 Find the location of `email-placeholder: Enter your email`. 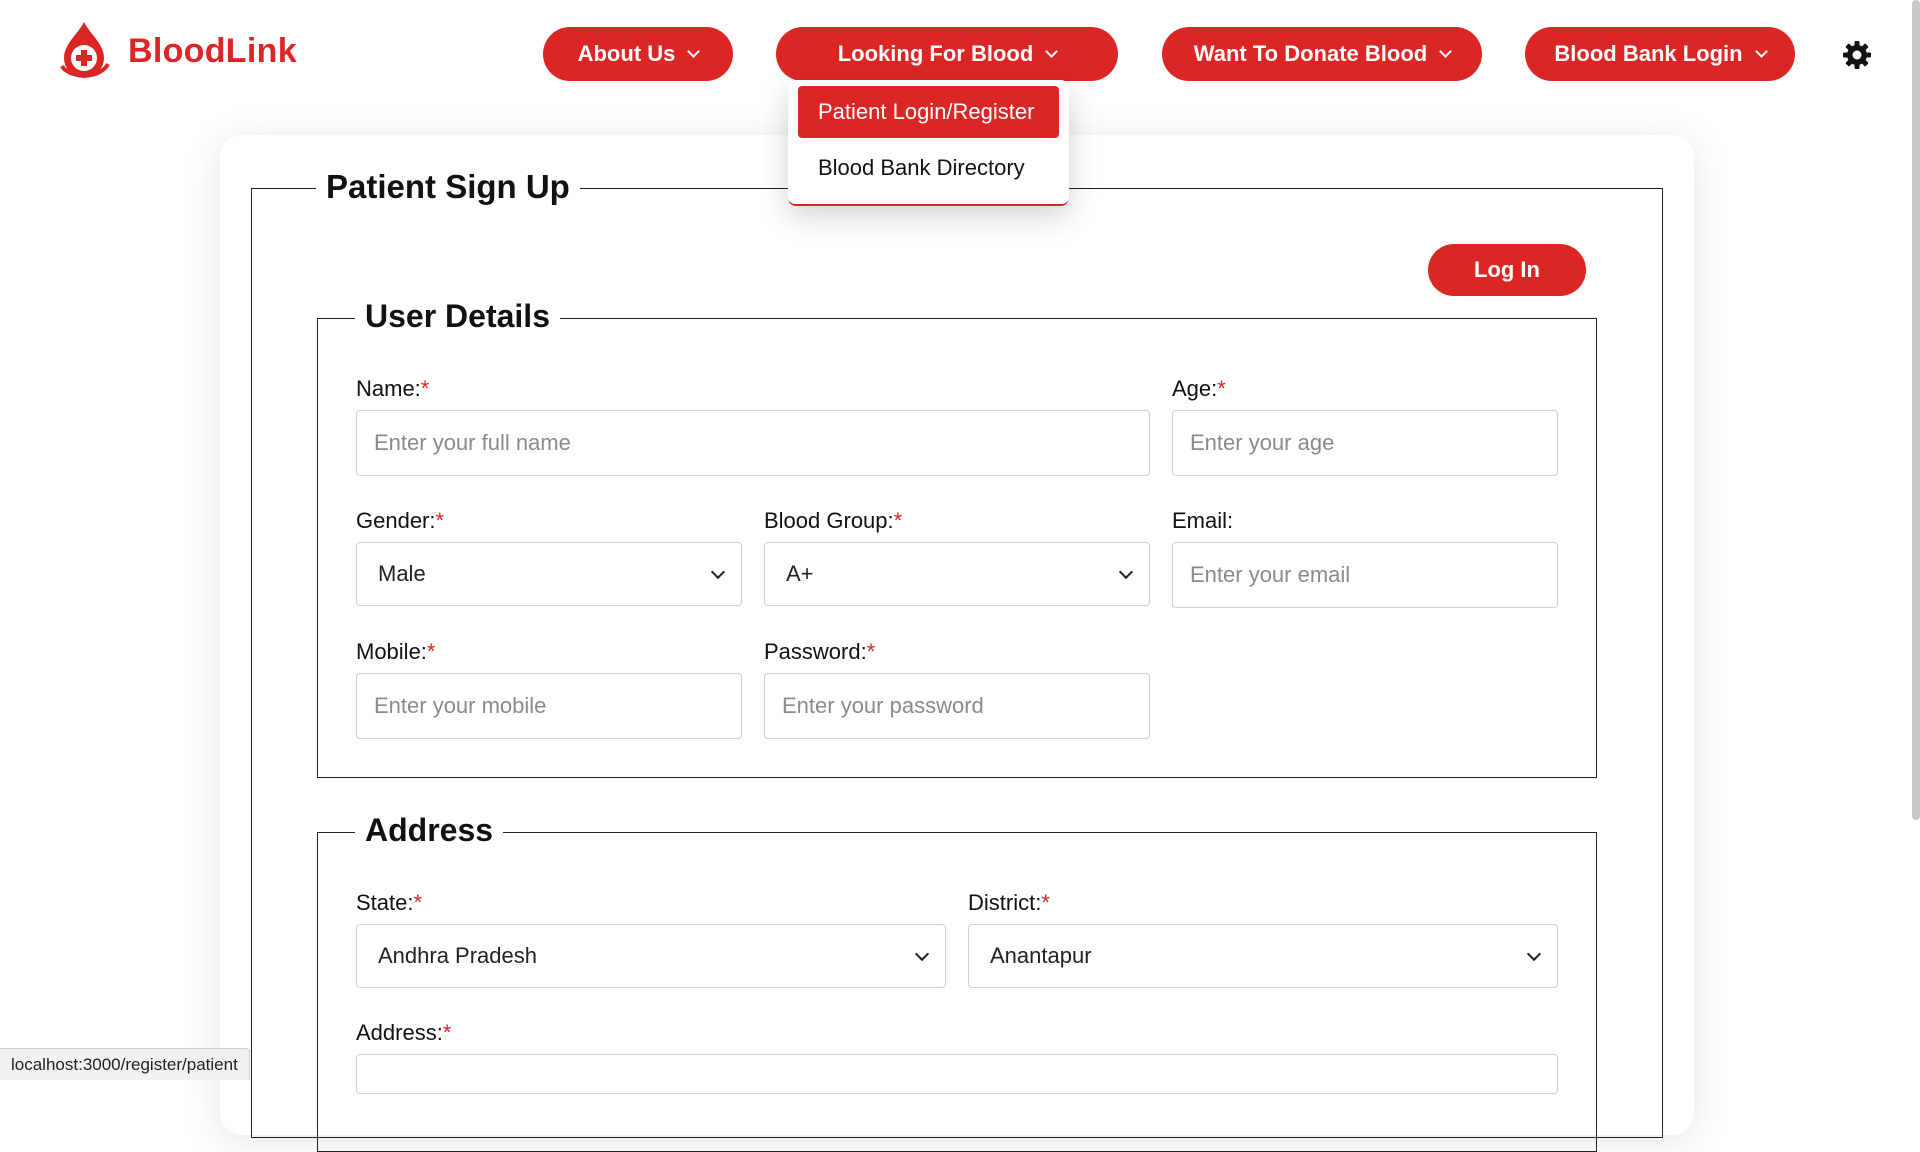

email-placeholder: Enter your email is located at coordinates (1270, 574).